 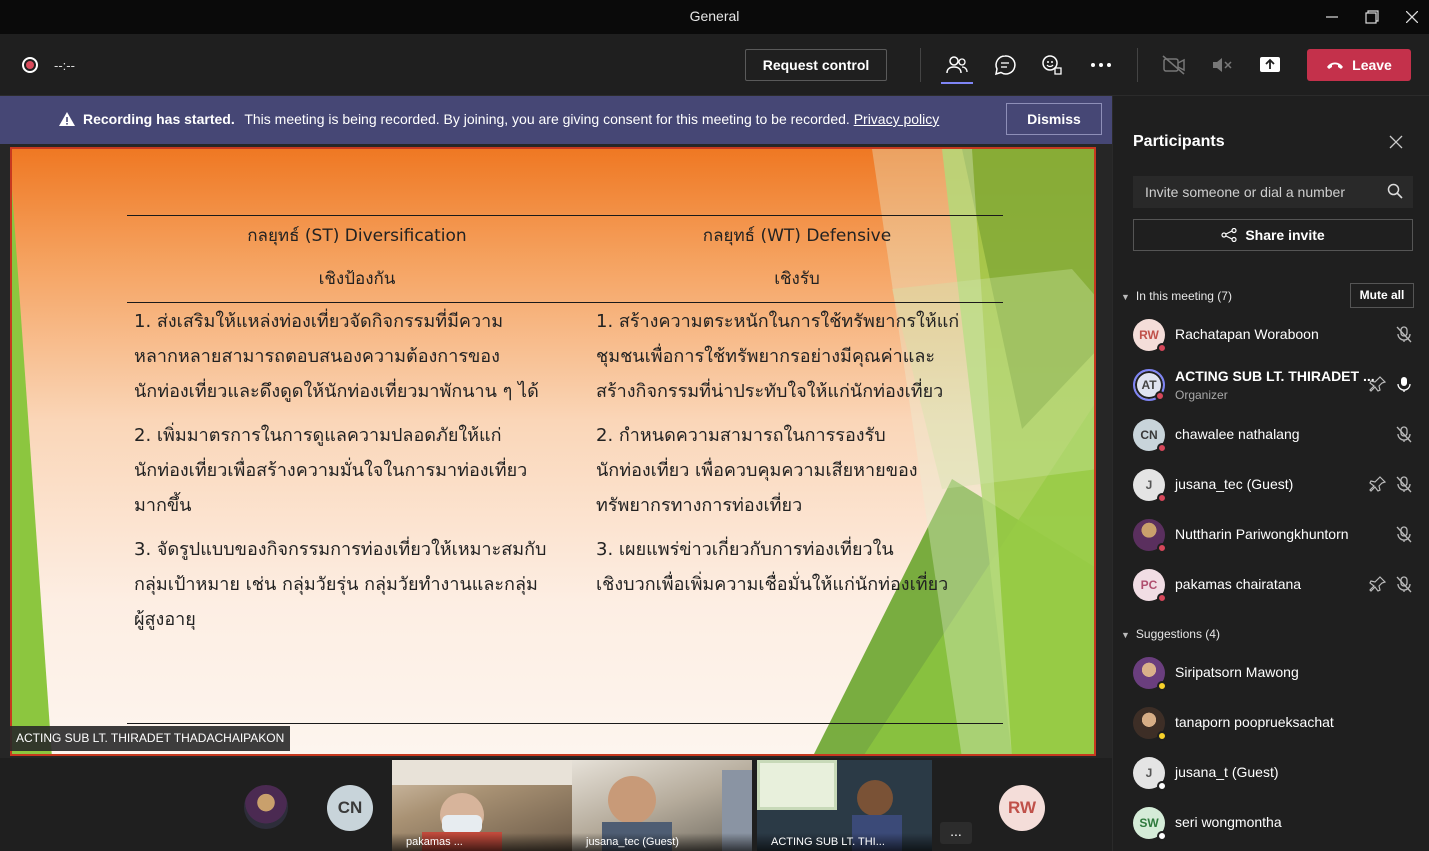 I want to click on search-icon, so click(x=1395, y=191).